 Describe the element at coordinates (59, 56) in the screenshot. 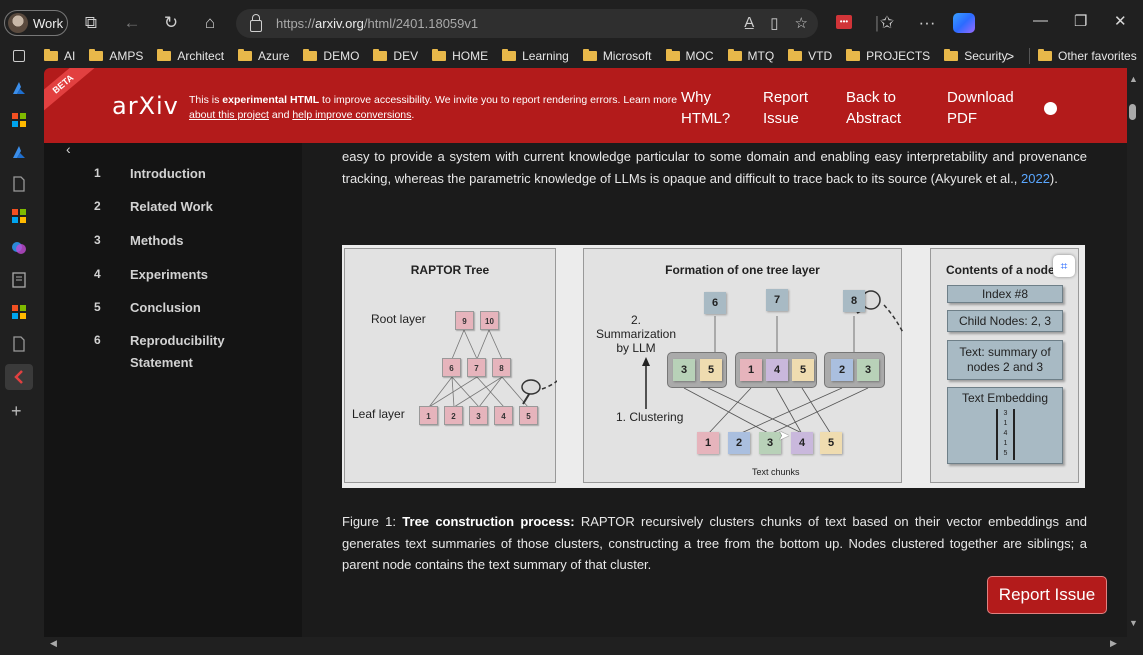

I see `bookmark-ai: AI` at that location.